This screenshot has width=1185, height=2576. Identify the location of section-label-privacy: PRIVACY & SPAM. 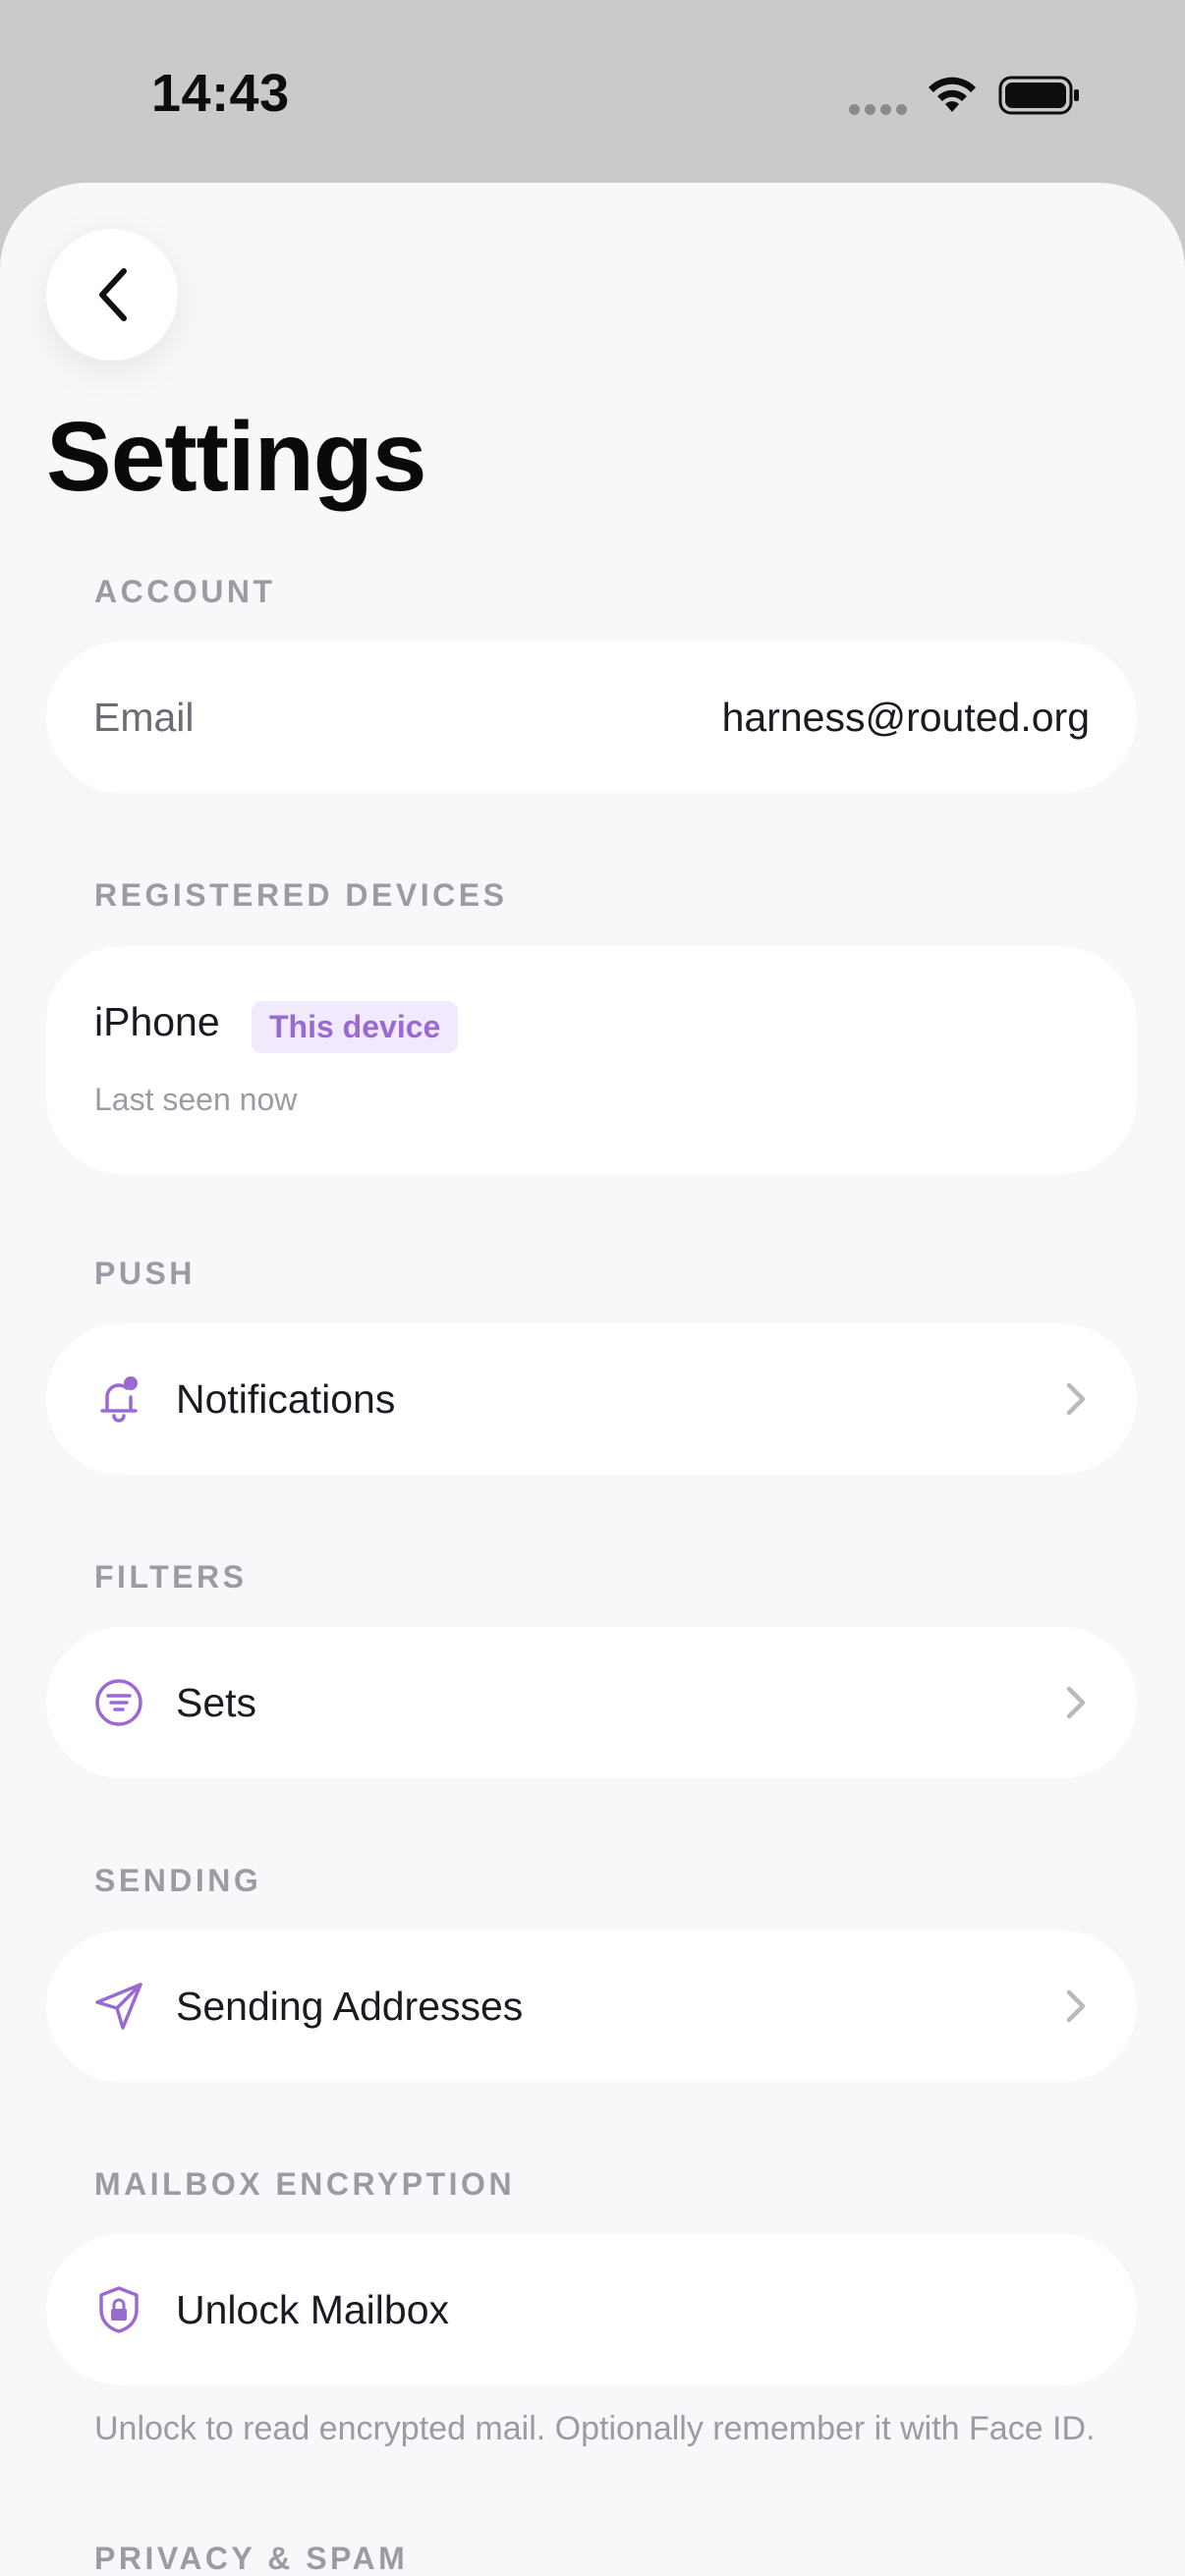
(252, 2558).